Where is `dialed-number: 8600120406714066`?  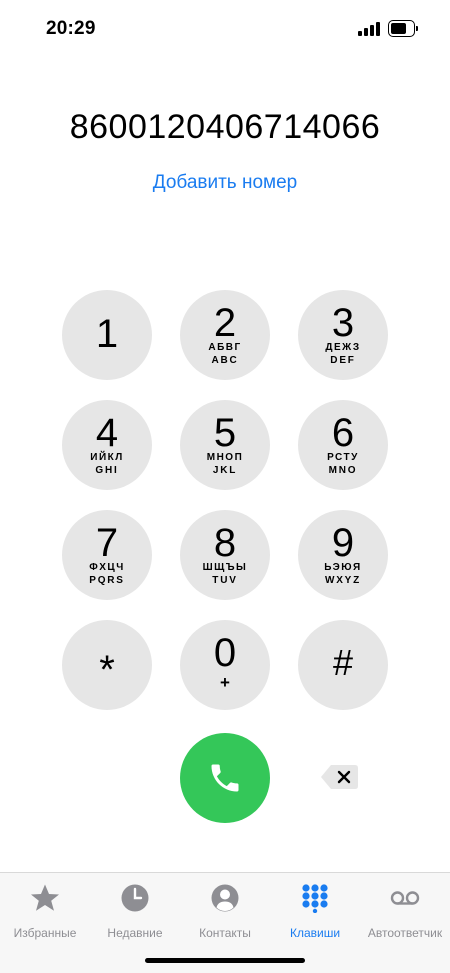
dialed-number: 8600120406714066 is located at coordinates (225, 127).